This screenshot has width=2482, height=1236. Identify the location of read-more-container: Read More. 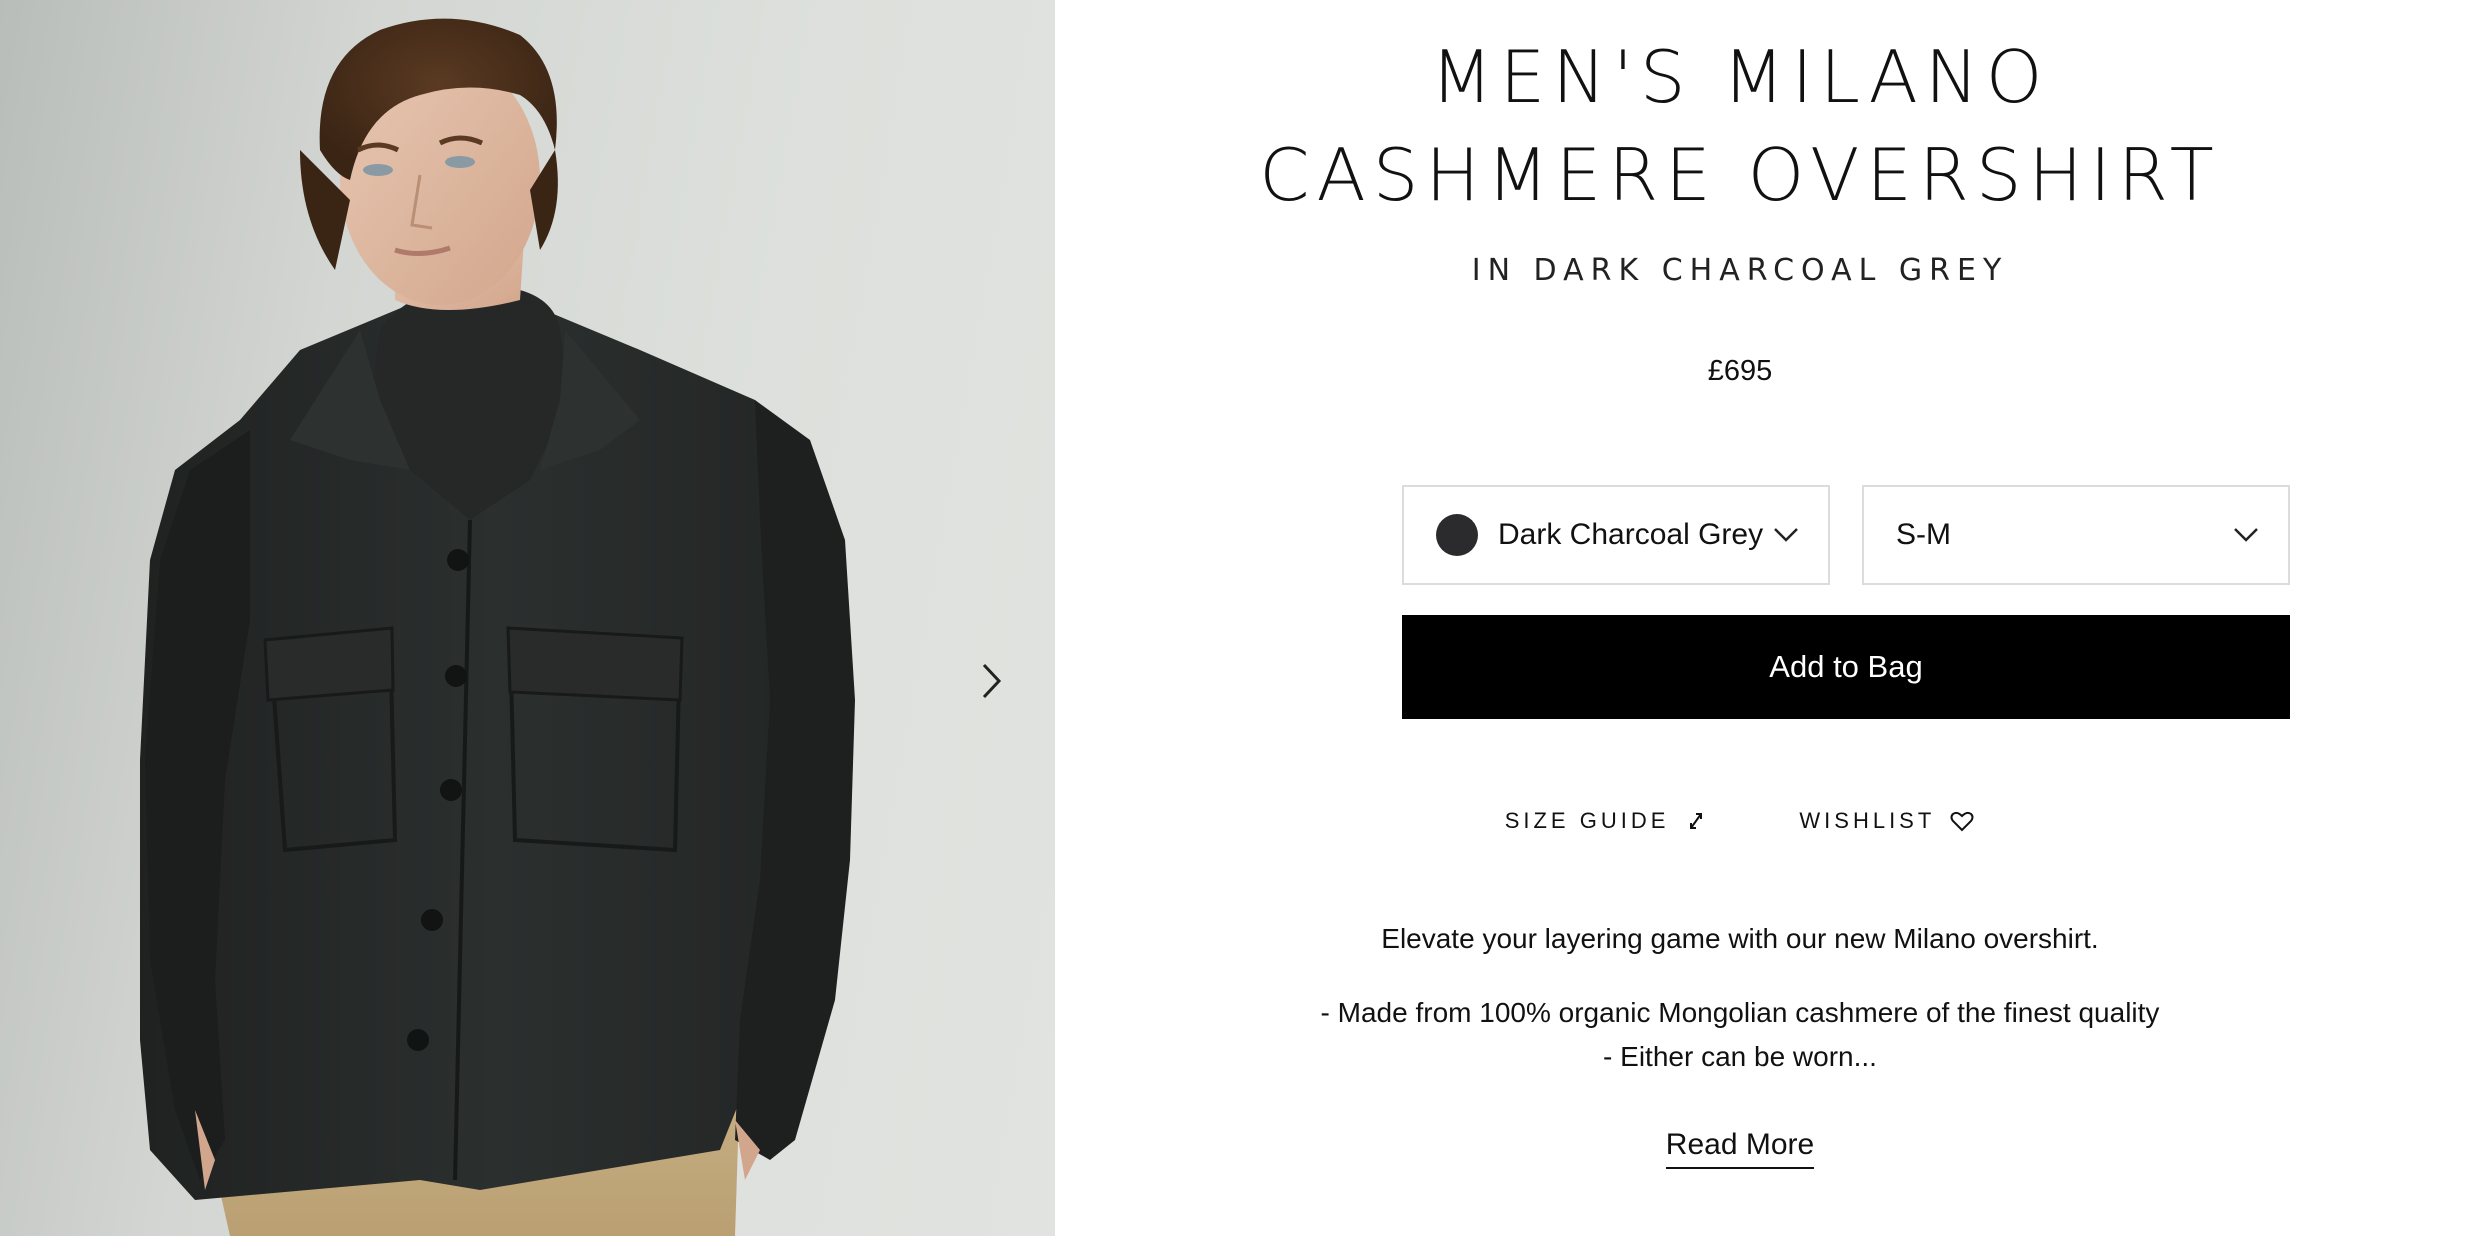
(1715, 1148).